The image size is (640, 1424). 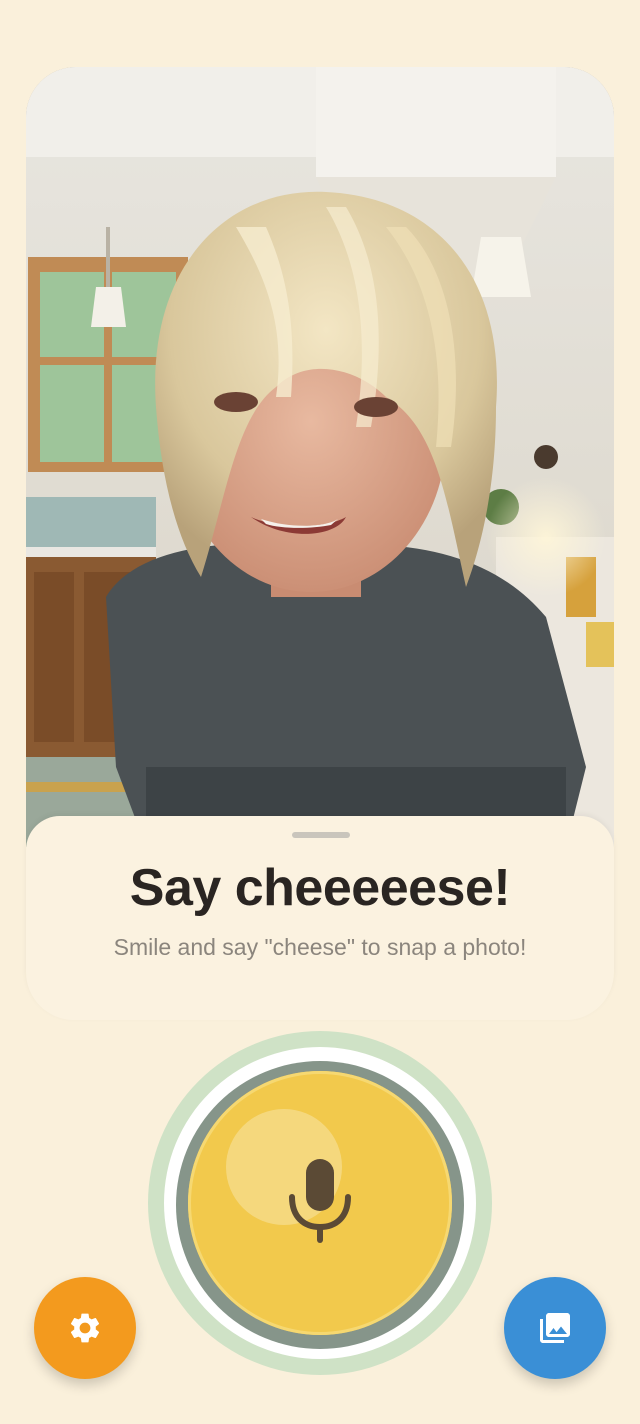 I want to click on prompt-title: Say cheeeeese!, so click(x=320, y=888).